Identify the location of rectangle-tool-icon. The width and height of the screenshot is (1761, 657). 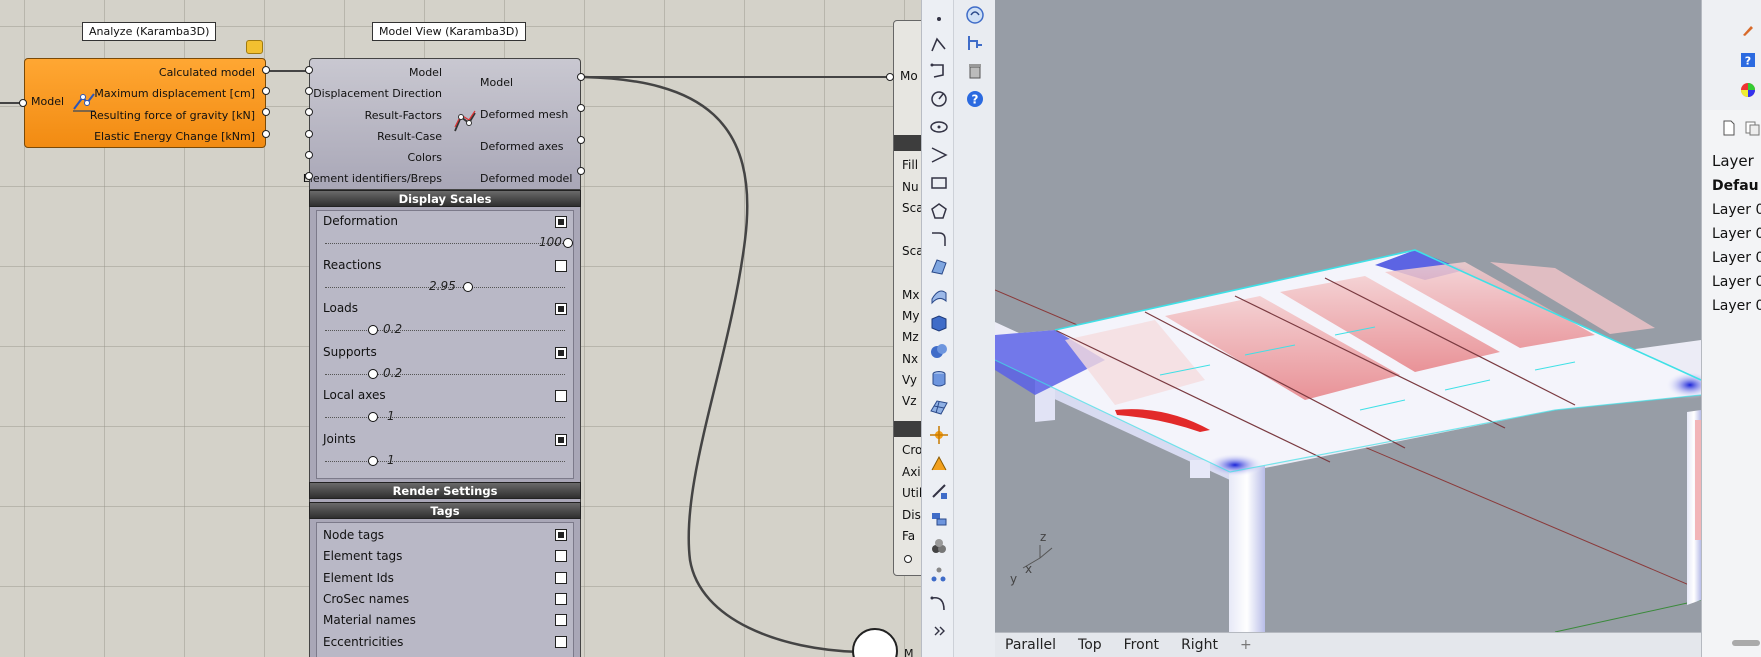
(939, 183).